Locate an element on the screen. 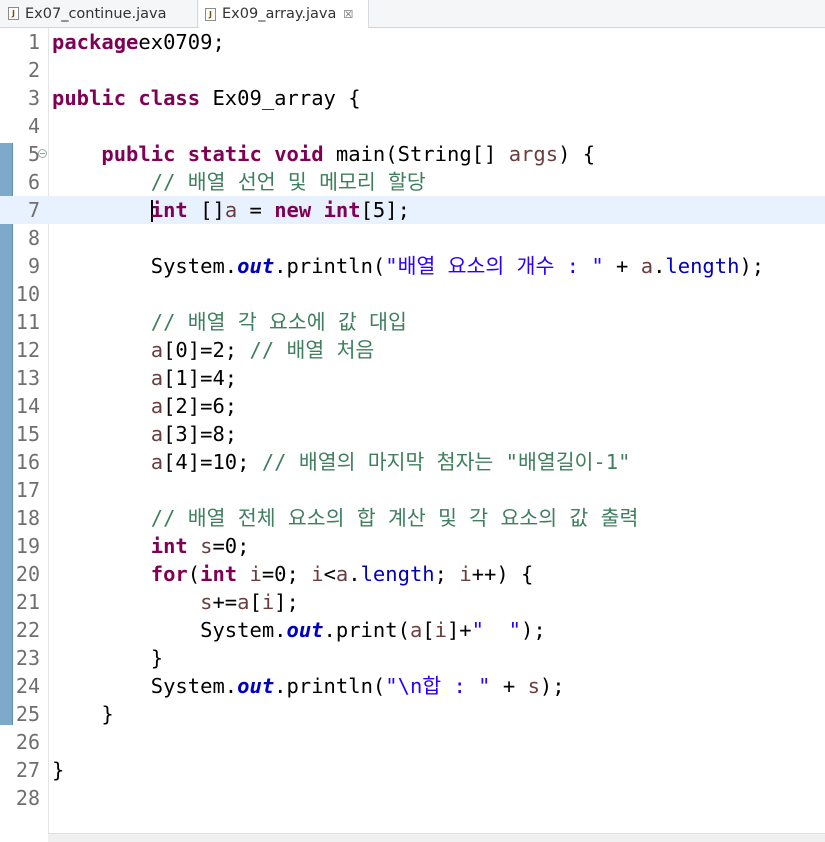 The height and width of the screenshot is (842, 825). code-line: 13 a[1]=4; is located at coordinates (412, 378).